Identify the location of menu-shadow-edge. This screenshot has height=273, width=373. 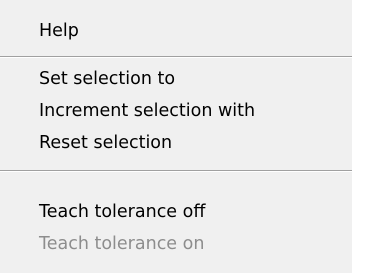
(362, 136).